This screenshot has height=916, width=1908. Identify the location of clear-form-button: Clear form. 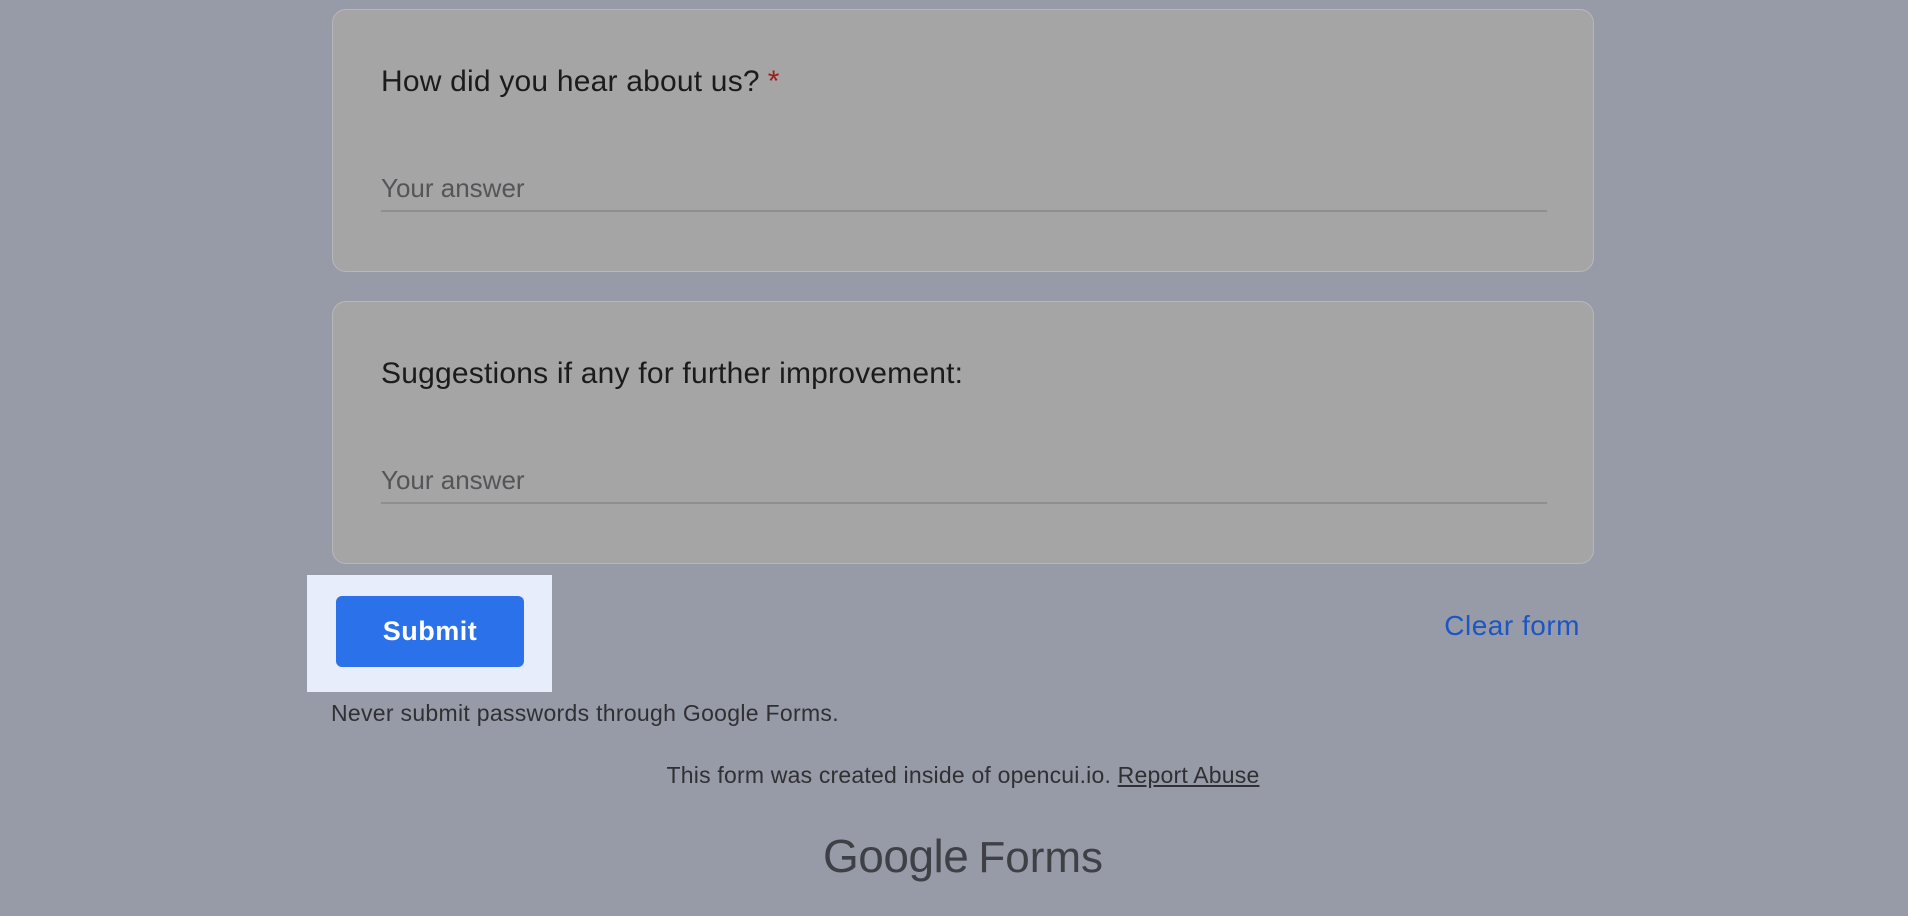
(1512, 626).